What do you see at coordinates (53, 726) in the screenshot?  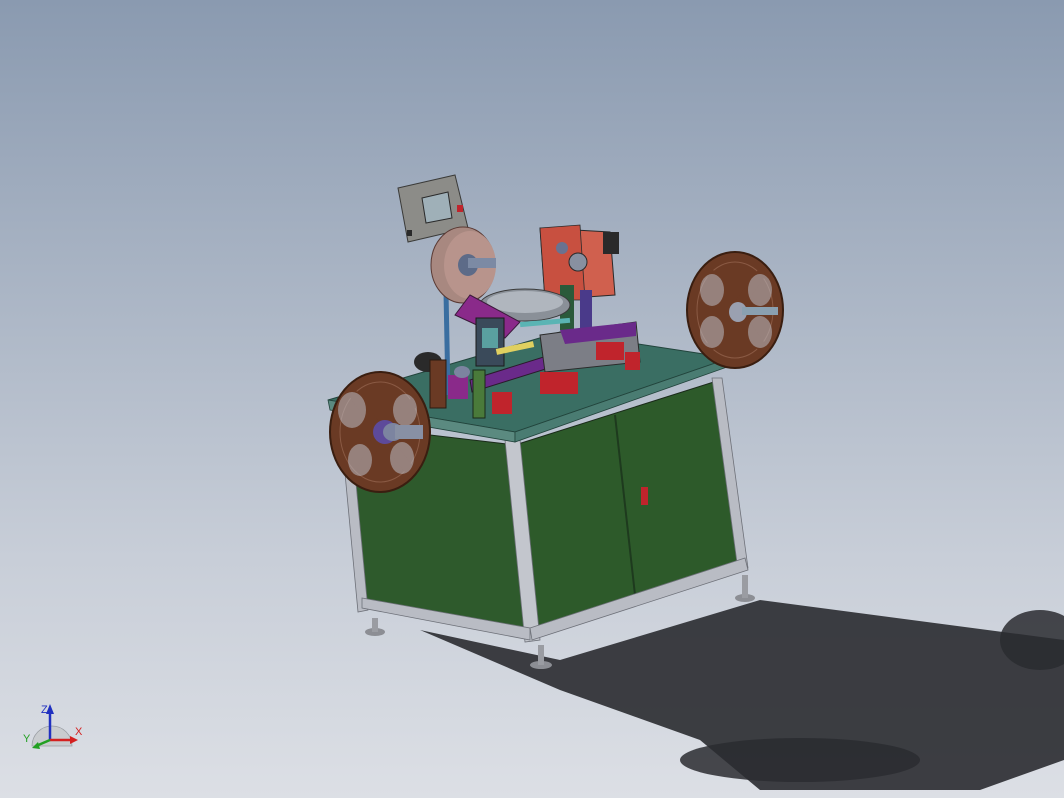 I see `axis-triad: Z X Y` at bounding box center [53, 726].